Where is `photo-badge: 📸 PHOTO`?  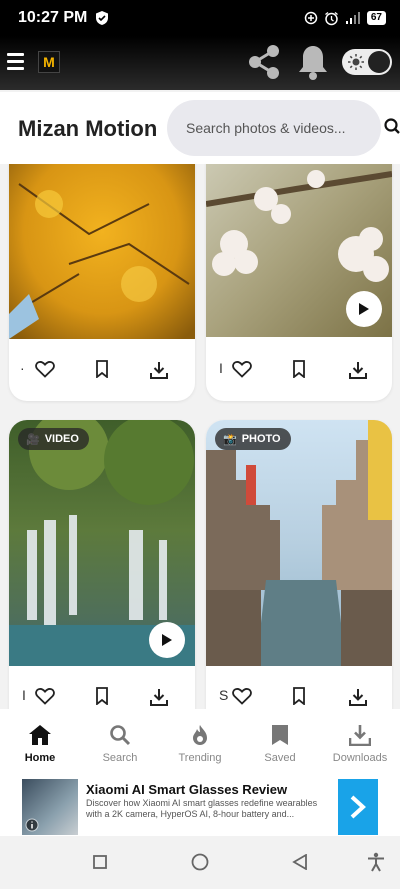 photo-badge: 📸 PHOTO is located at coordinates (253, 439).